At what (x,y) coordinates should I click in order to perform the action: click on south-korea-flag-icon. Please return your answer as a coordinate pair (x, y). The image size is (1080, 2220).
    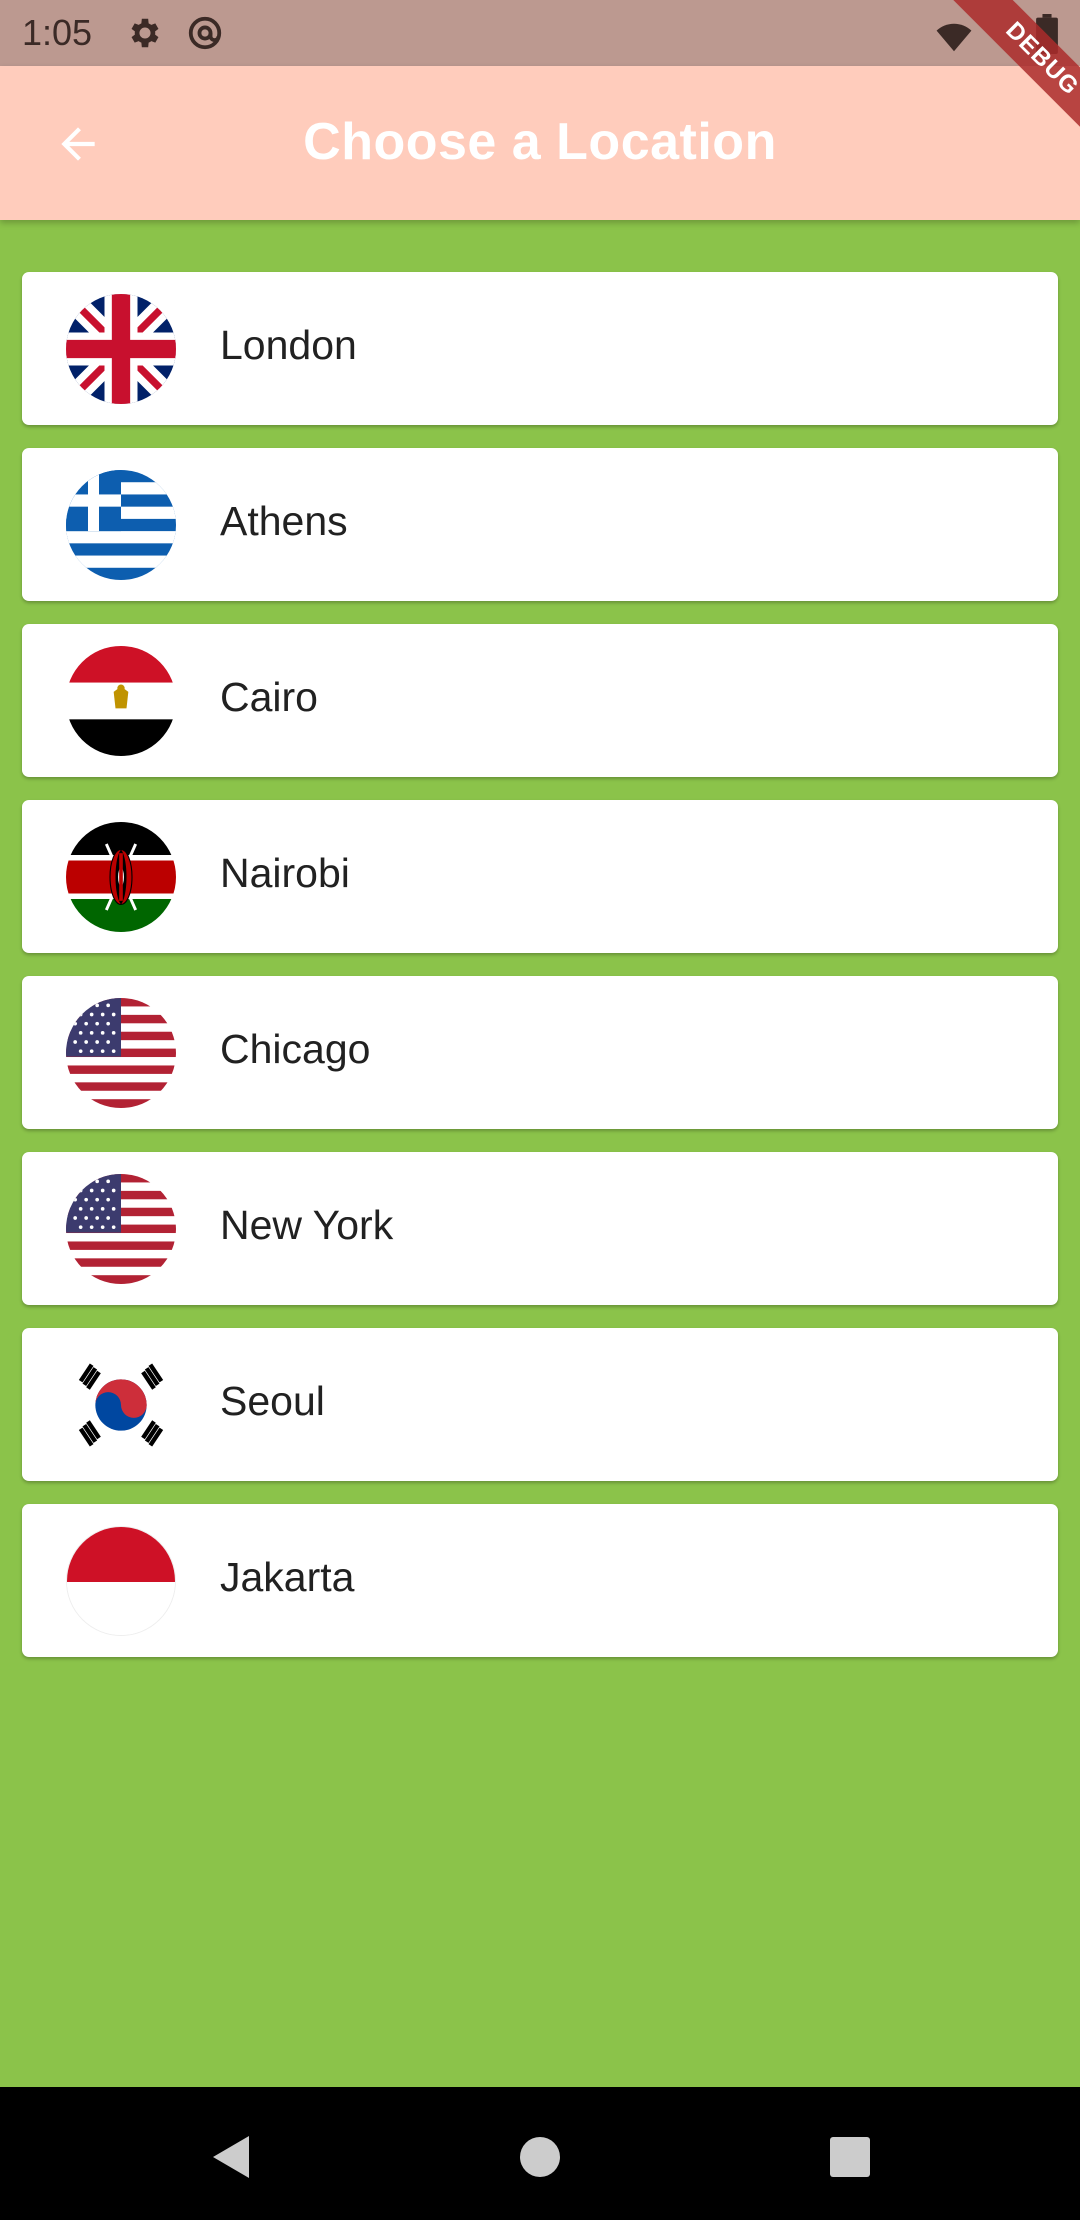
    Looking at the image, I should click on (121, 1405).